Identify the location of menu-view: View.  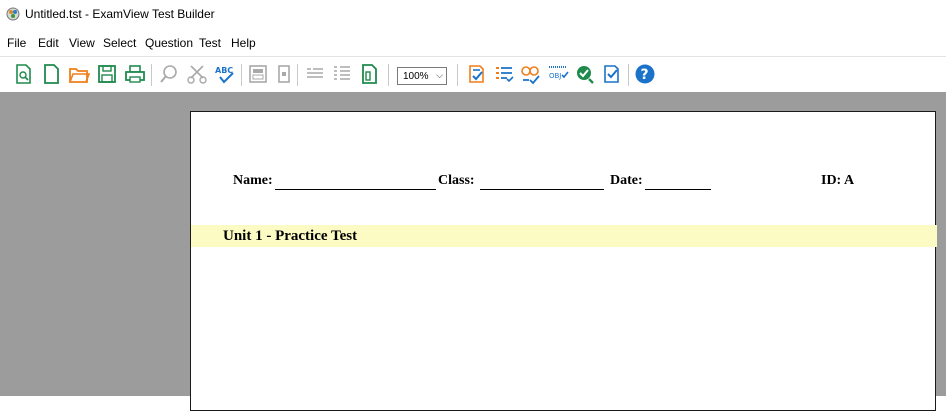
(82, 43).